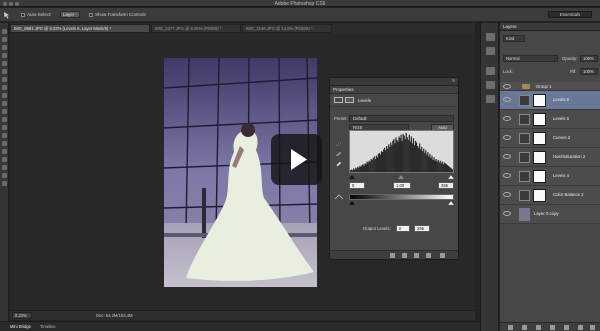 This screenshot has width=600, height=331. Describe the element at coordinates (4, 47) in the screenshot. I see `lasso-icon` at that location.